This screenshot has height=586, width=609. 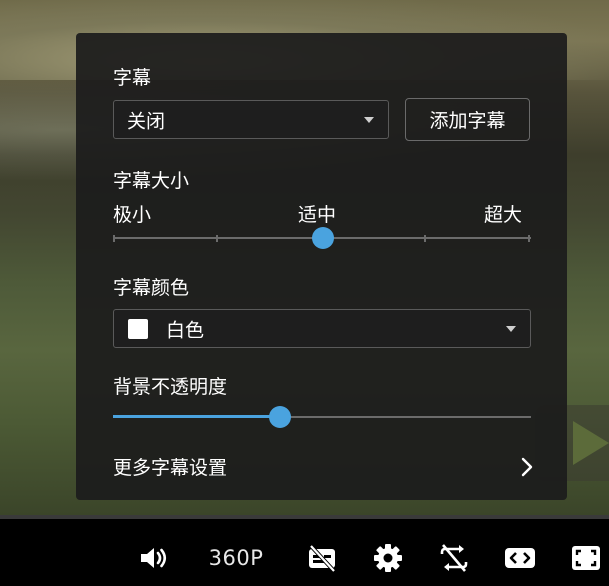 What do you see at coordinates (467, 119) in the screenshot?
I see `add-subtitle-button: 添加字幕` at bounding box center [467, 119].